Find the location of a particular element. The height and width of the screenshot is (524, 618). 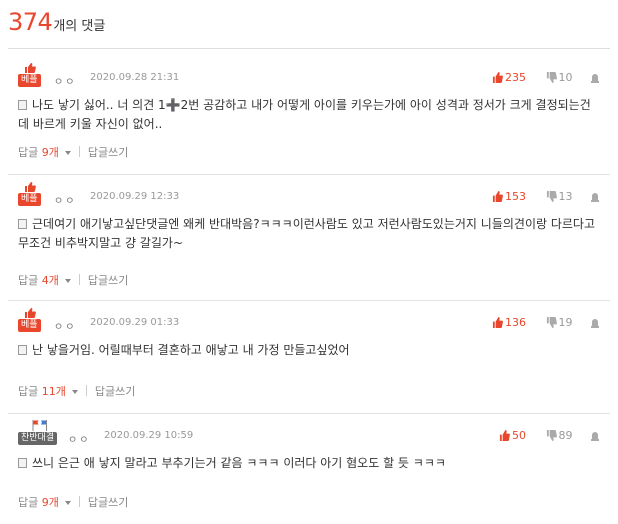

flag-icon is located at coordinates (39, 425).